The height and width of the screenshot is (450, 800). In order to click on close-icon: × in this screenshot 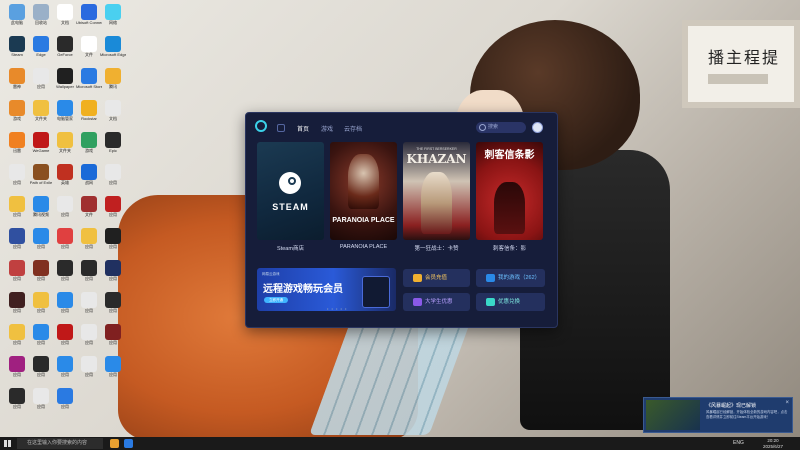, I will do `click(787, 403)`.